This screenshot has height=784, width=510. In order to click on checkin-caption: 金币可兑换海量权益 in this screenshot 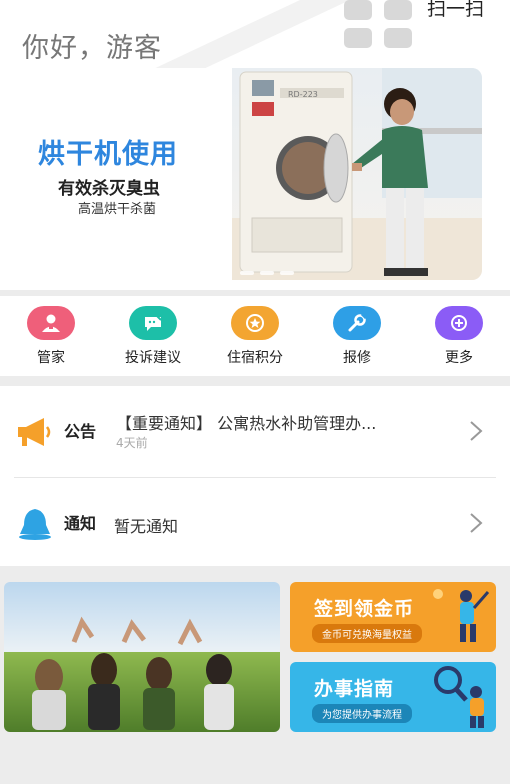, I will do `click(367, 633)`.